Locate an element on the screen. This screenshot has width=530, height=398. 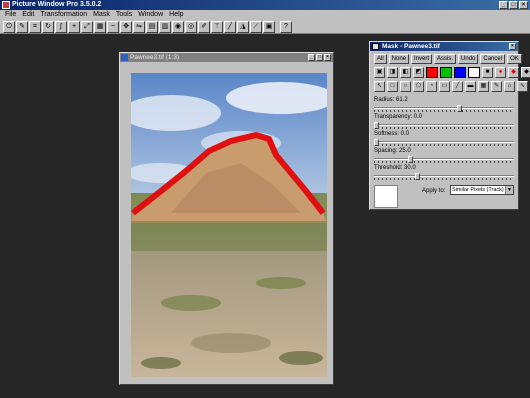
menu-edit: Edit is located at coordinates (28, 15).